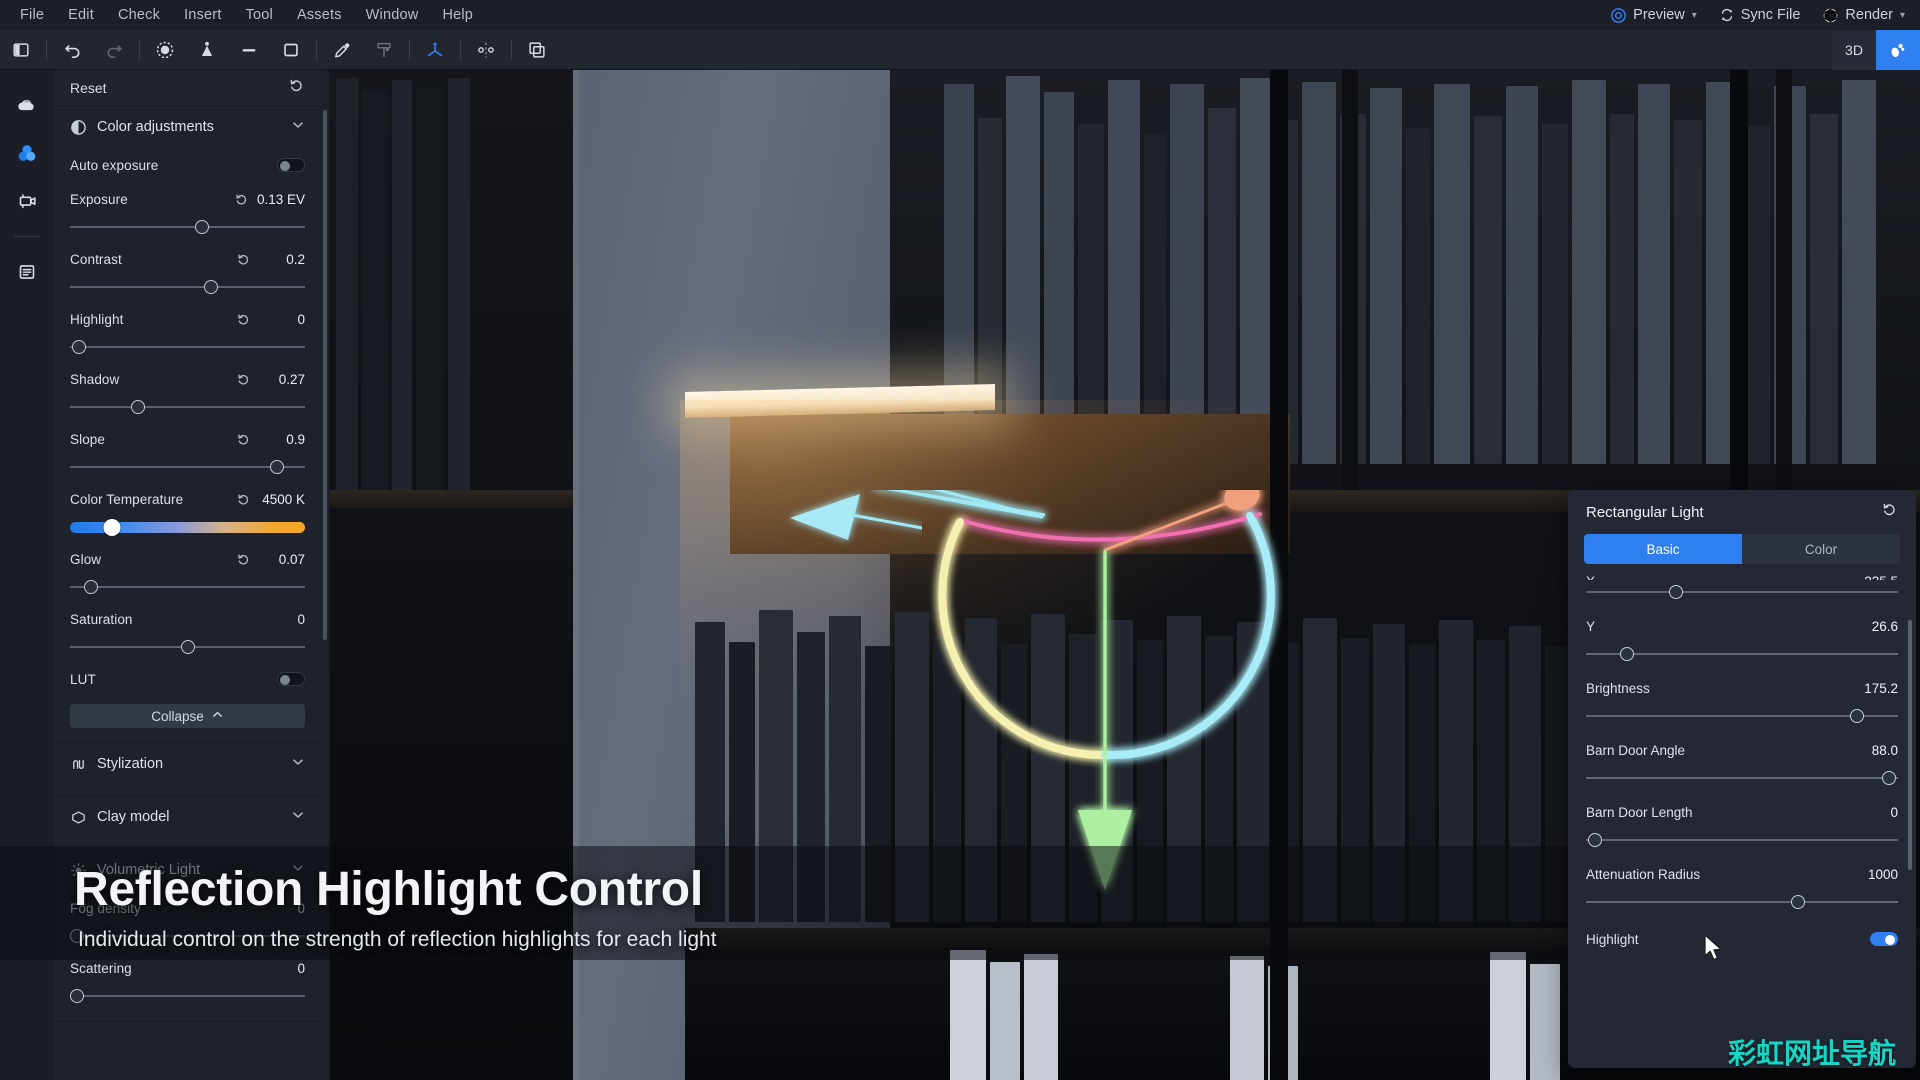 The width and height of the screenshot is (1920, 1080). I want to click on line-light-icon, so click(249, 50).